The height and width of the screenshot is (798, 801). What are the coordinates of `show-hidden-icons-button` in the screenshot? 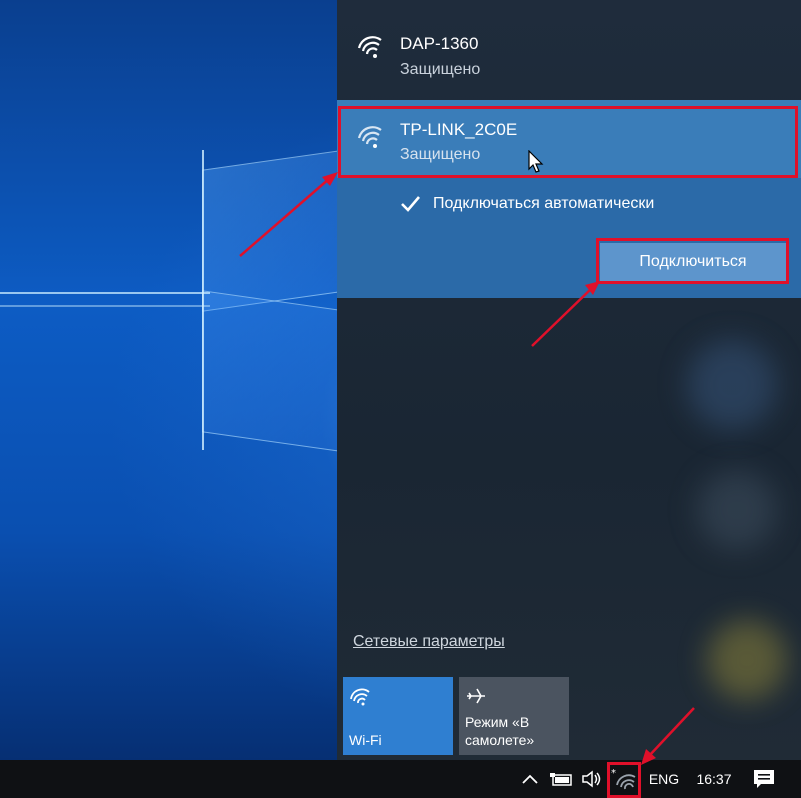 It's located at (530, 779).